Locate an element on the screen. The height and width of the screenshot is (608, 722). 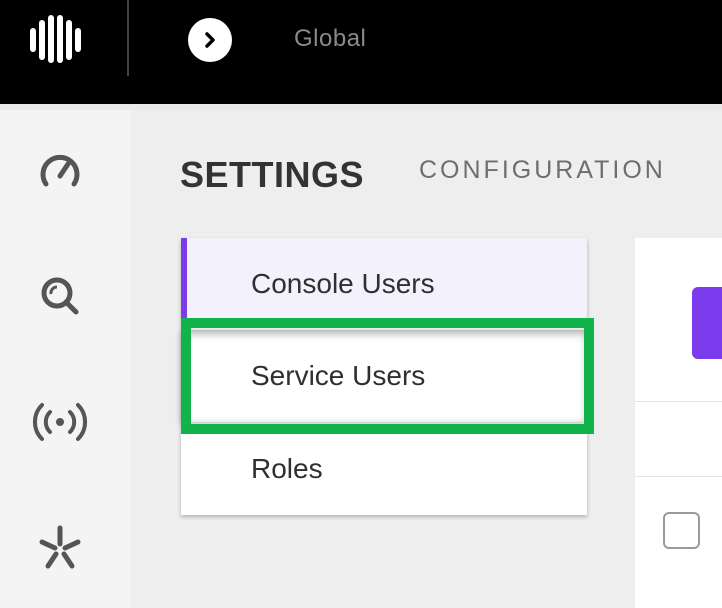
sidebar-item-dashboard is located at coordinates (60, 172).